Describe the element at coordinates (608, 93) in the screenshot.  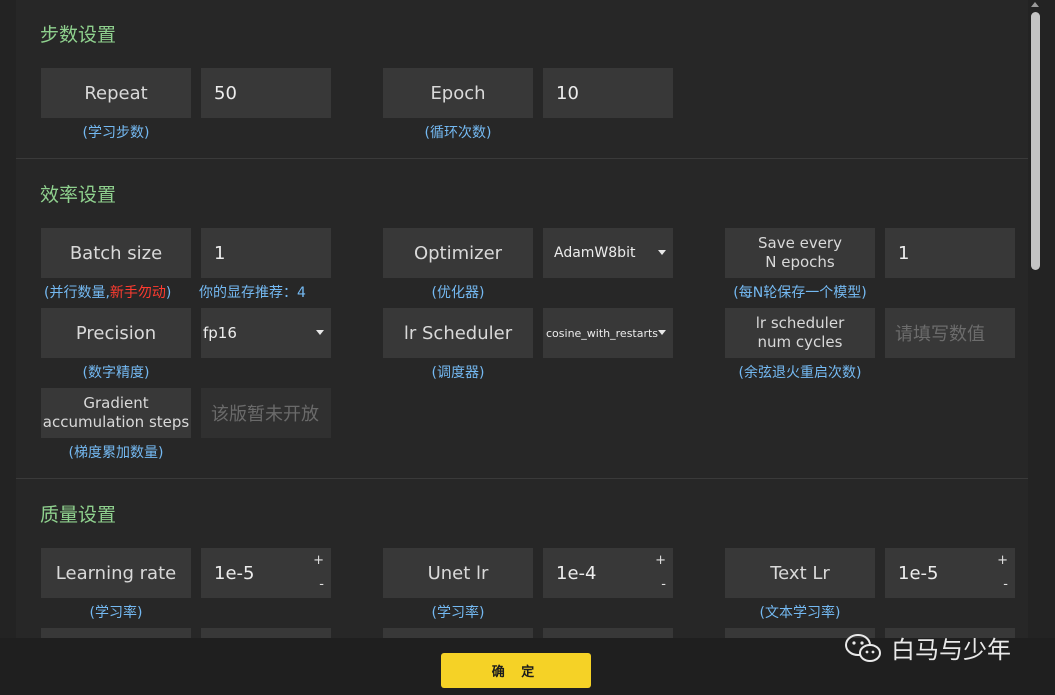
I see `epoch-input: 10` at that location.